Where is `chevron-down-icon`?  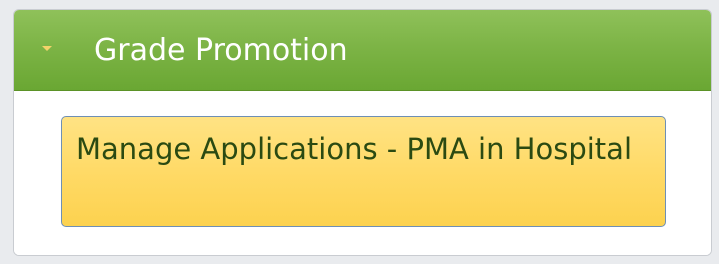 chevron-down-icon is located at coordinates (47, 48).